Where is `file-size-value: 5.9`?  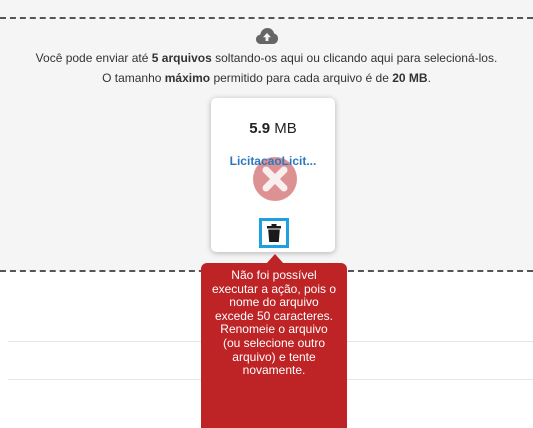 file-size-value: 5.9 is located at coordinates (260, 128).